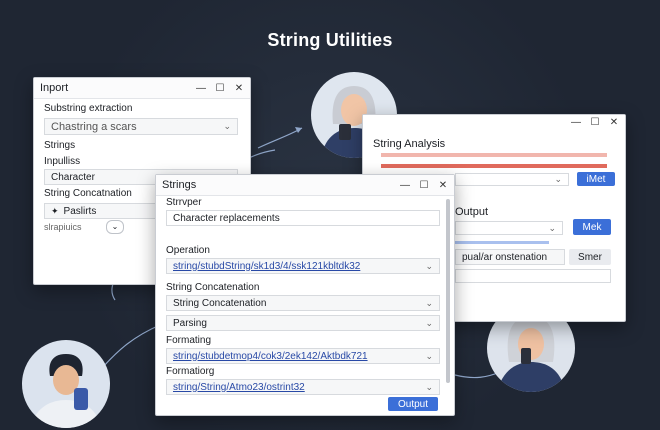  Describe the element at coordinates (213, 287) in the screenshot. I see `concatenation-label: String Concatenation` at that location.